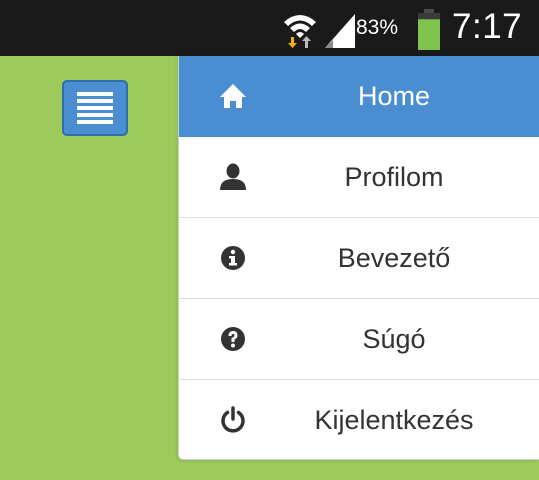 The image size is (539, 480). Describe the element at coordinates (394, 257) in the screenshot. I see `menu-item-label: Bevezető` at that location.